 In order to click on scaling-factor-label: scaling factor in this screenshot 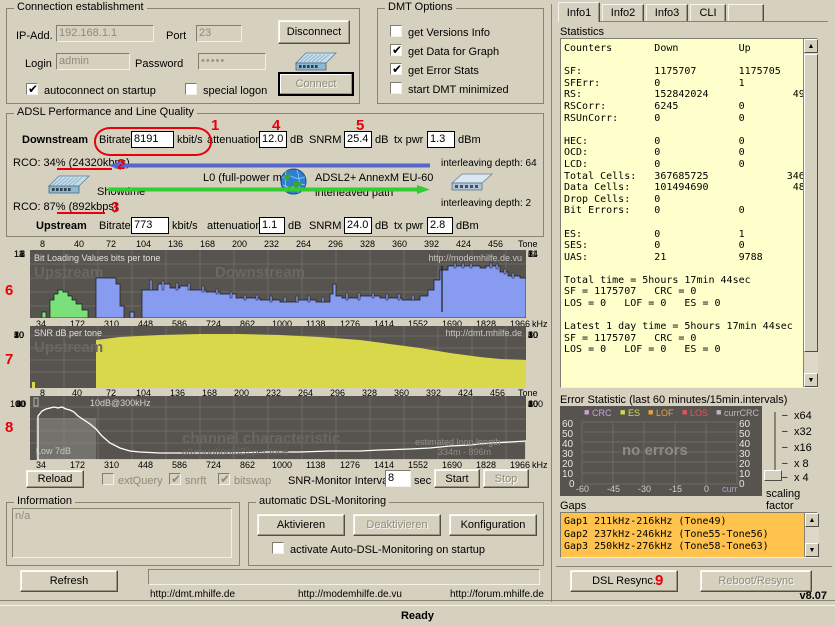, I will do `click(783, 500)`.